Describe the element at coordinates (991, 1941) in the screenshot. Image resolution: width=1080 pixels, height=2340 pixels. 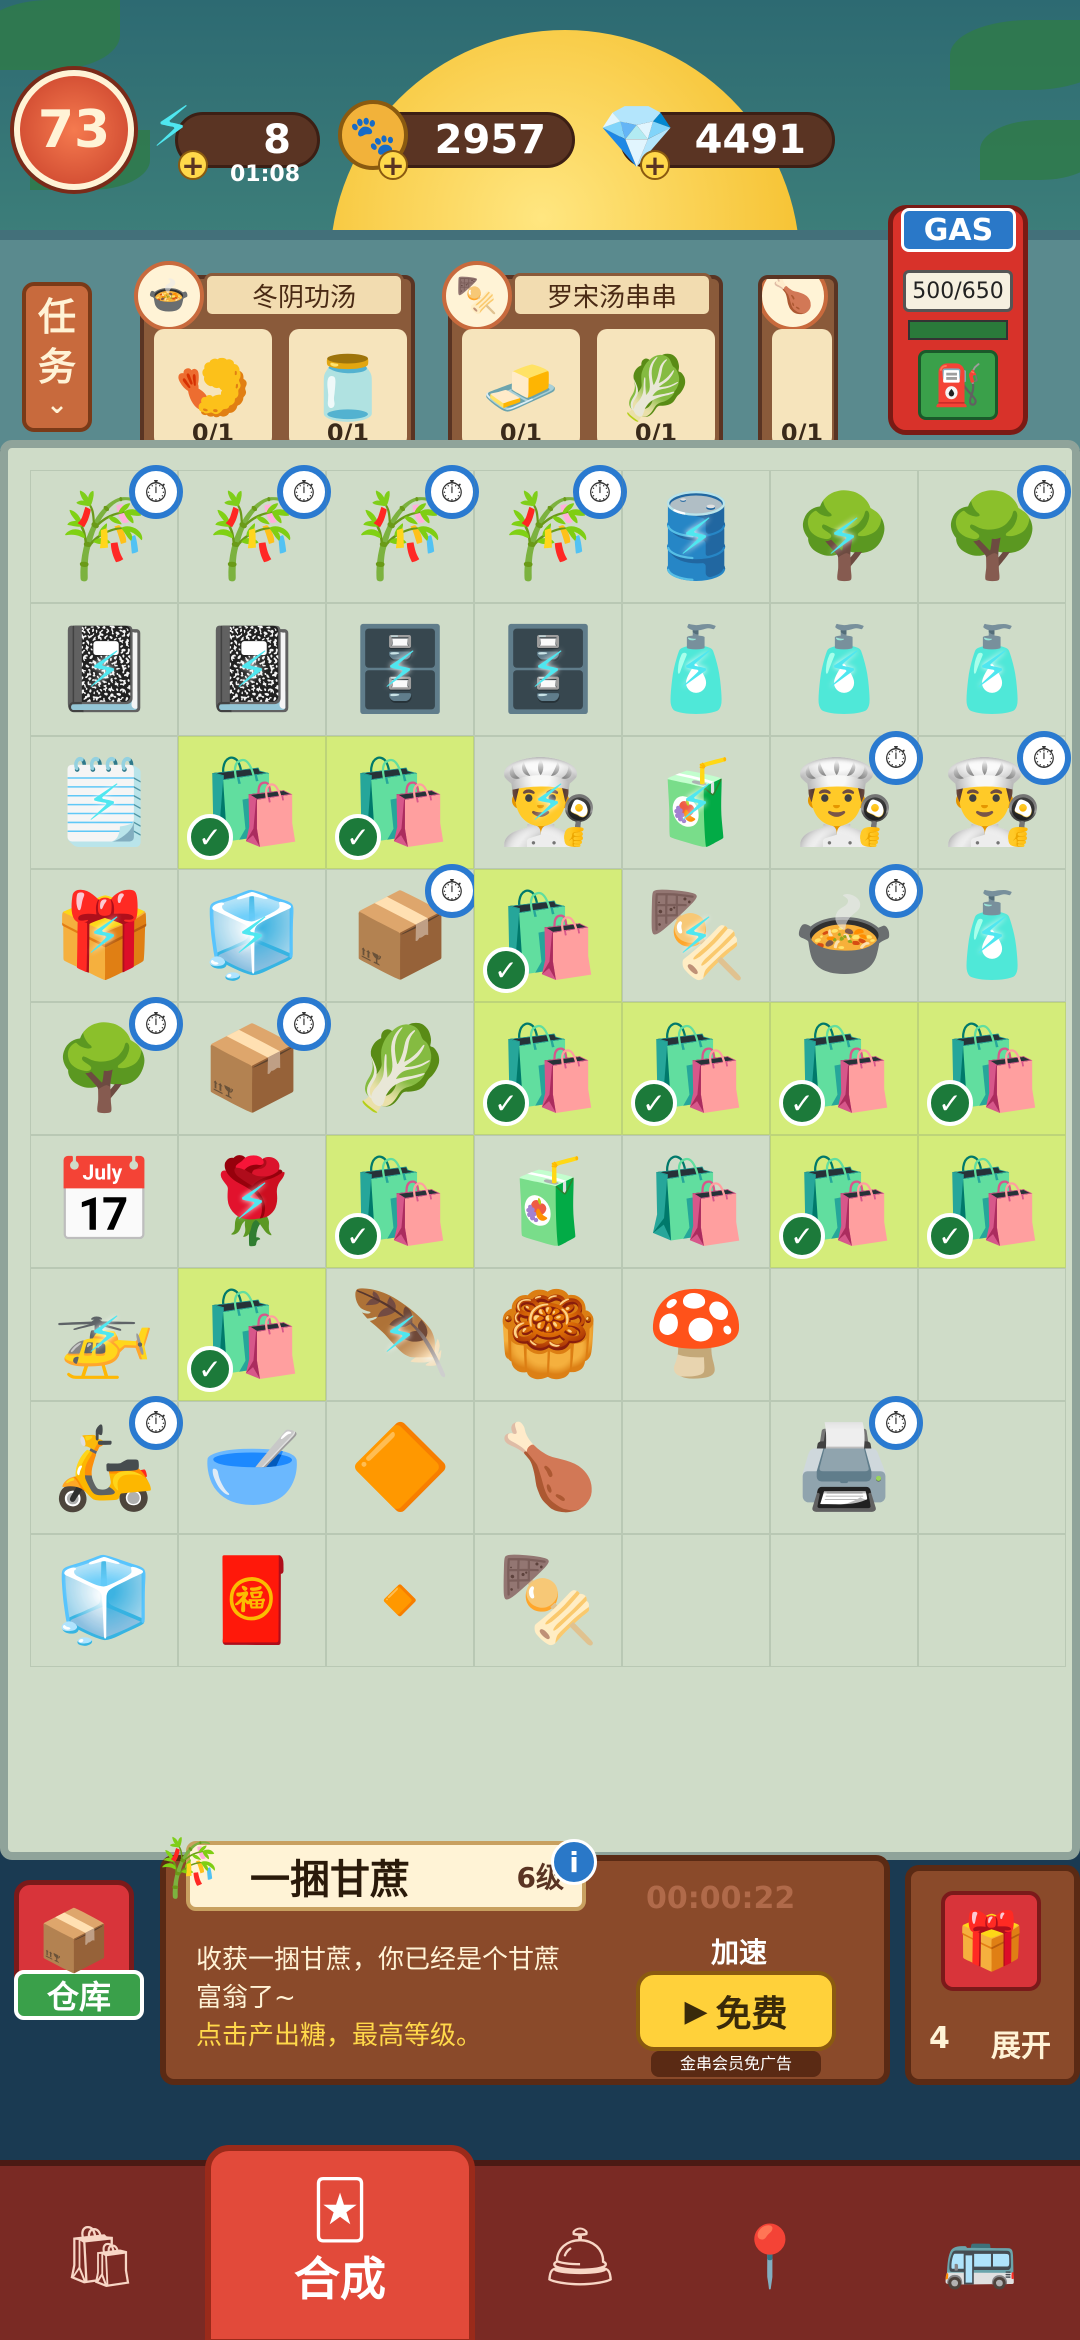
I see `red-chest-icon: 🎁` at that location.